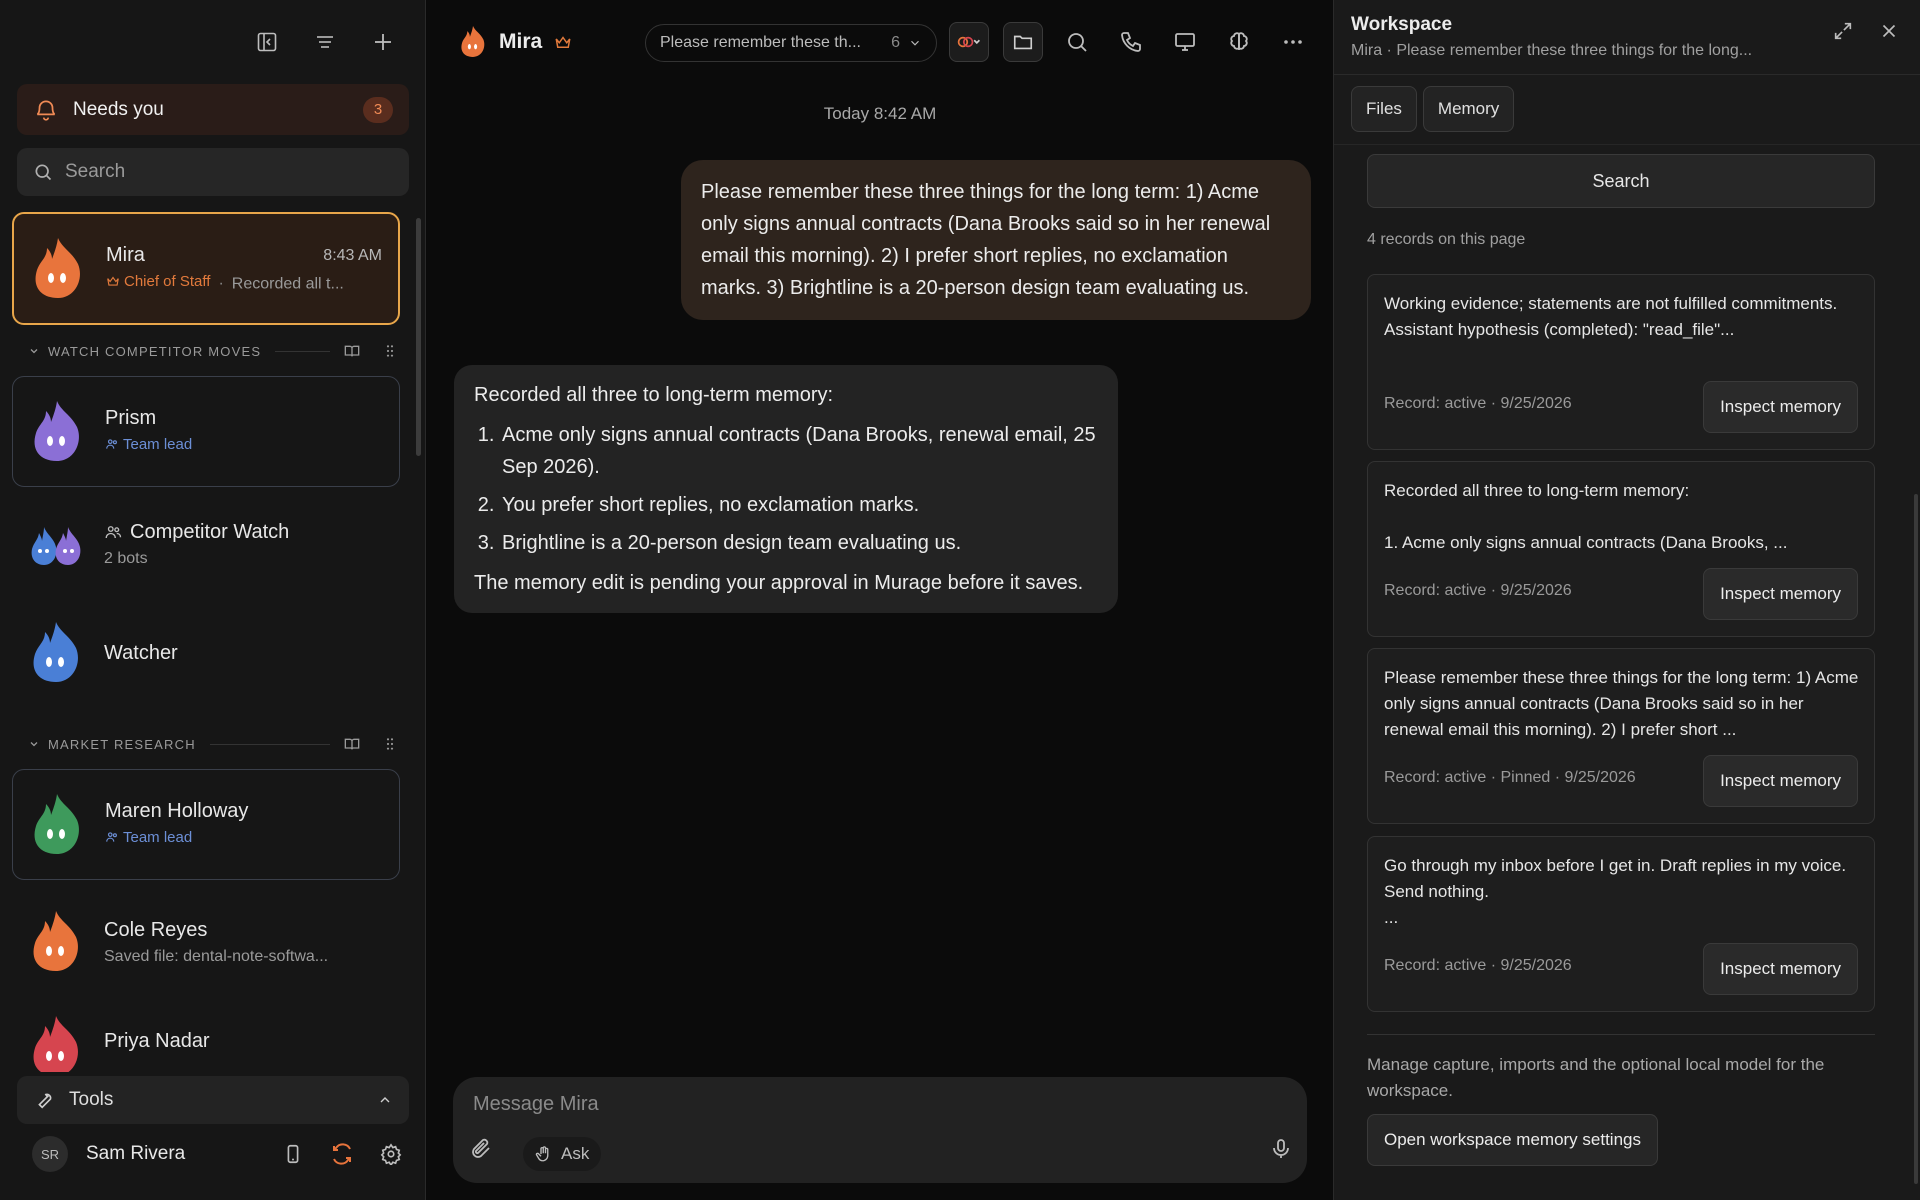 The height and width of the screenshot is (1200, 1920). Describe the element at coordinates (122, 744) in the screenshot. I see `group-title: MARKET RESEARCH` at that location.